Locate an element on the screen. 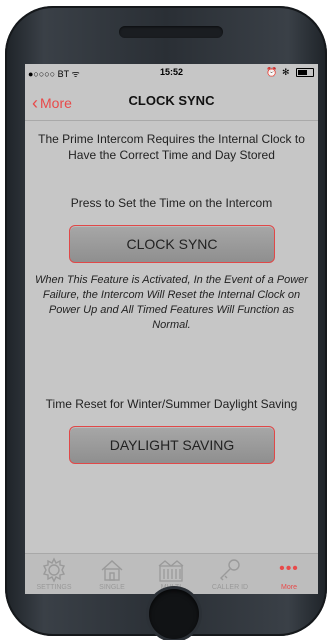  tab-bar: SETTINGS SINGLE MULTI CALLER ID ••• More is located at coordinates (171, 573).